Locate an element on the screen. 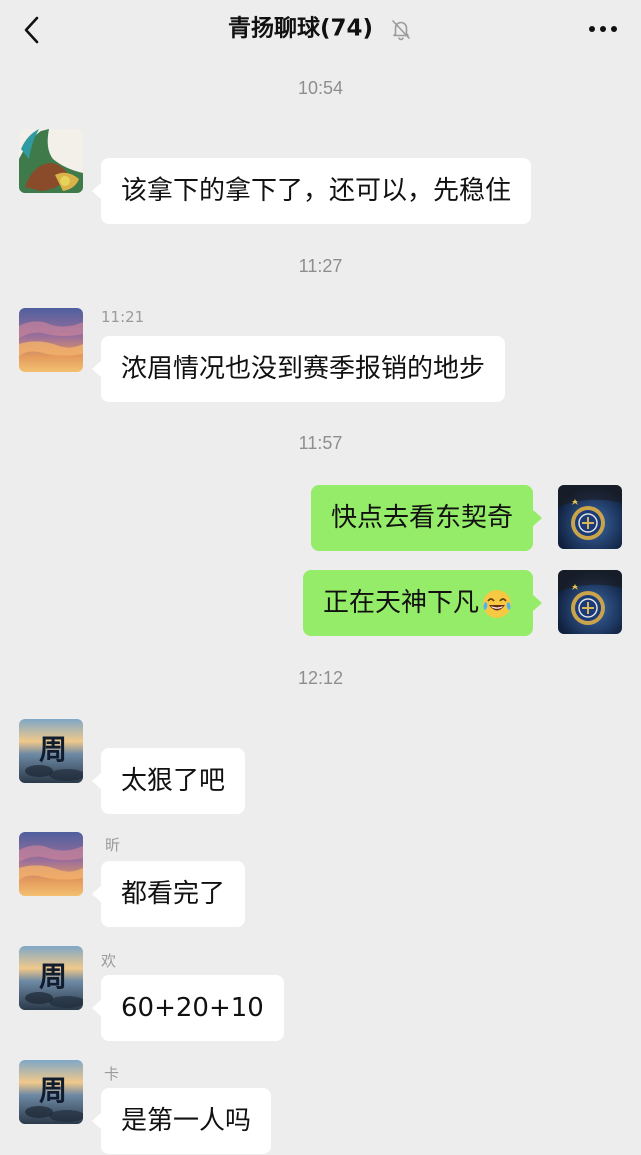 Image resolution: width=641 pixels, height=1155 pixels. timestamp: 12:12 is located at coordinates (320, 678).